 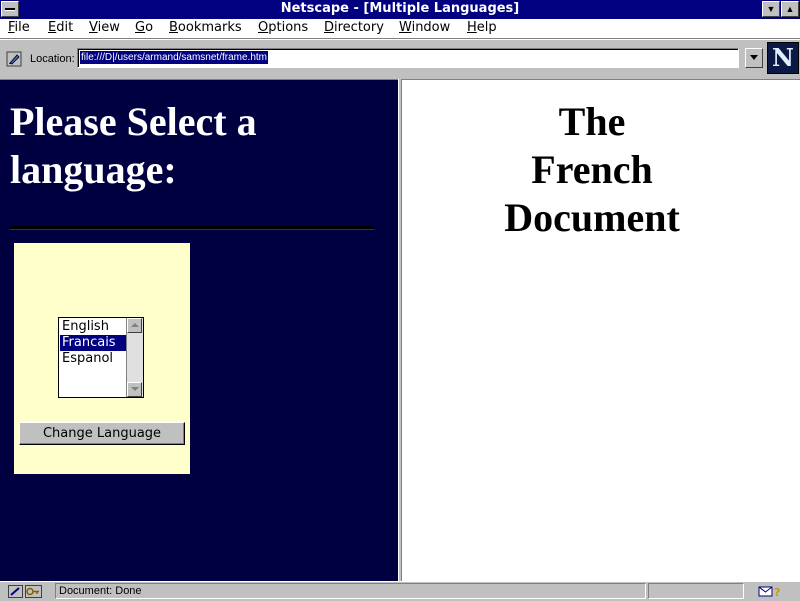 I want to click on bookmark-icon, so click(x=14, y=59).